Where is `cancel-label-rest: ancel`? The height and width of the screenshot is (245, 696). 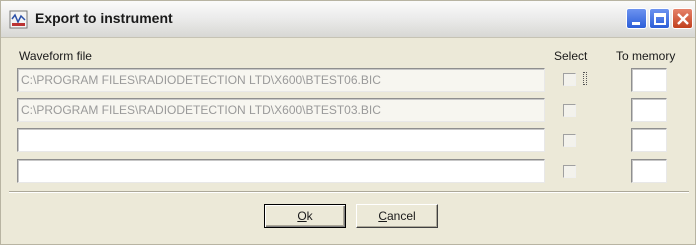
cancel-label-rest: ancel is located at coordinates (401, 216).